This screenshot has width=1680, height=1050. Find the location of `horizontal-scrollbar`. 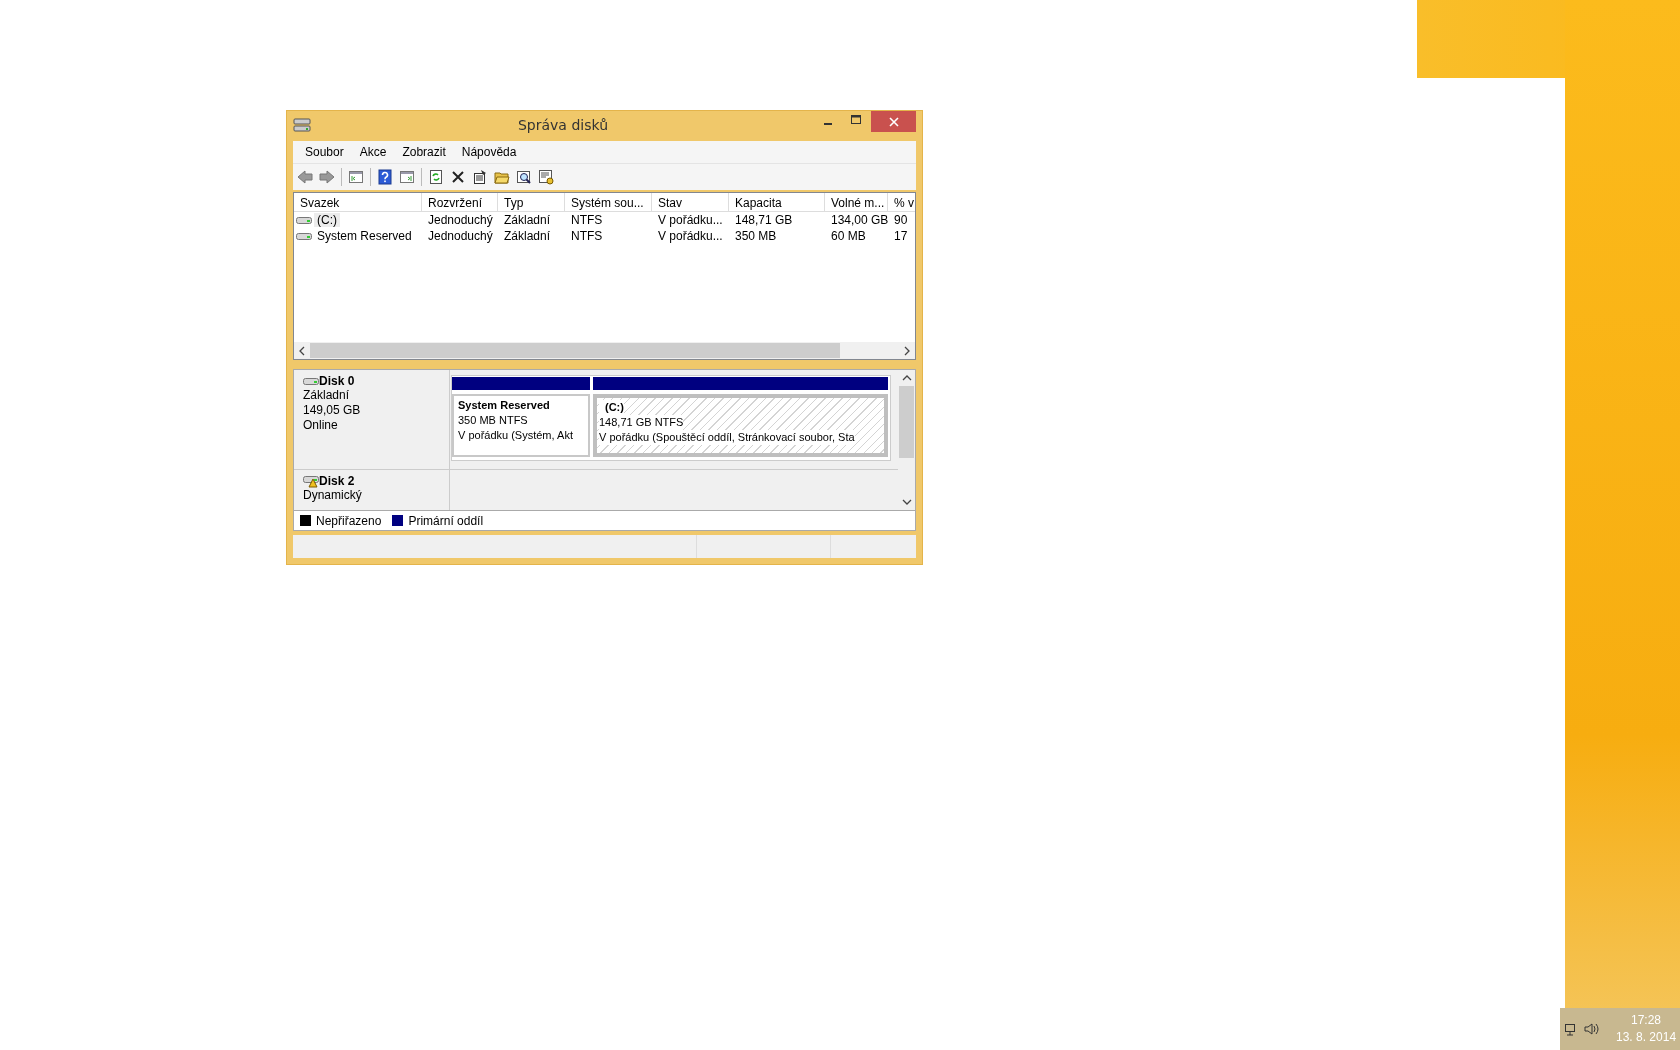

horizontal-scrollbar is located at coordinates (604, 350).